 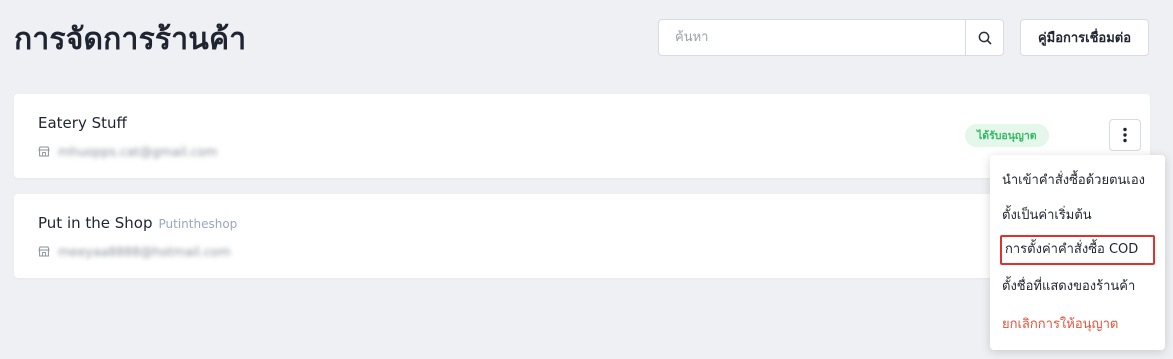 I want to click on shop-name: Eatery Stuff, so click(x=82, y=123).